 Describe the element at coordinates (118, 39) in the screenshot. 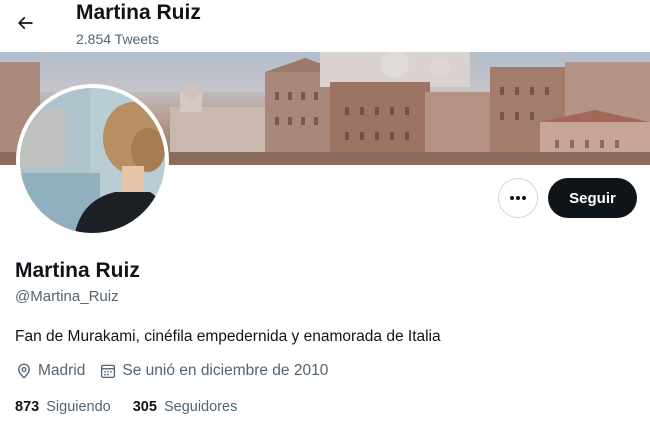

I see `header-tweet-count: 2.854 Tweets` at that location.